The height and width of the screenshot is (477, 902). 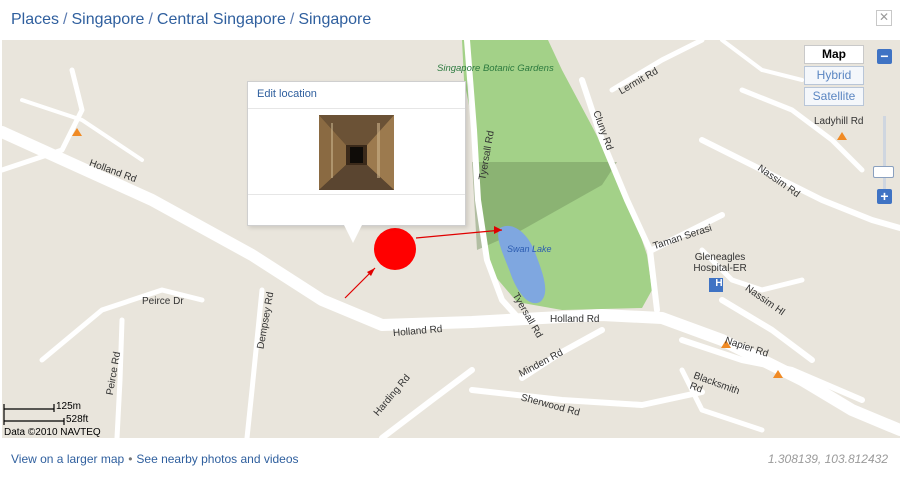 I want to click on photo-thumbnail-icon, so click(x=356, y=152).